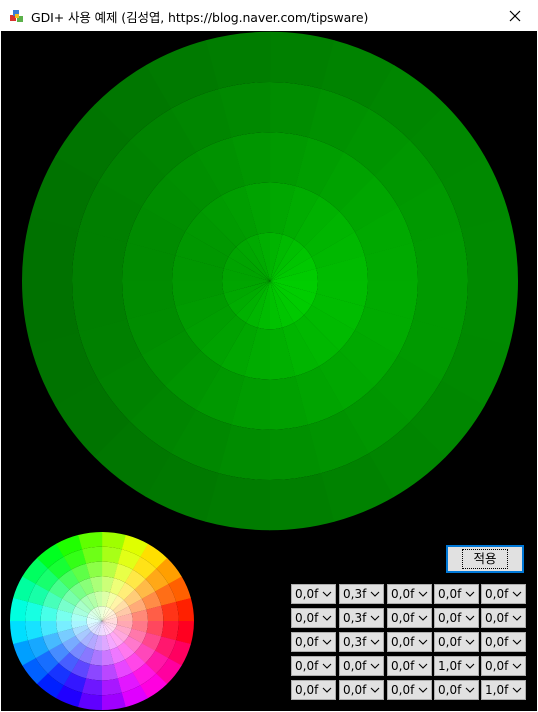 Image resolution: width=538 pixels, height=712 pixels. I want to click on matrix-combo-r1-c4: 0,0f, so click(456, 594).